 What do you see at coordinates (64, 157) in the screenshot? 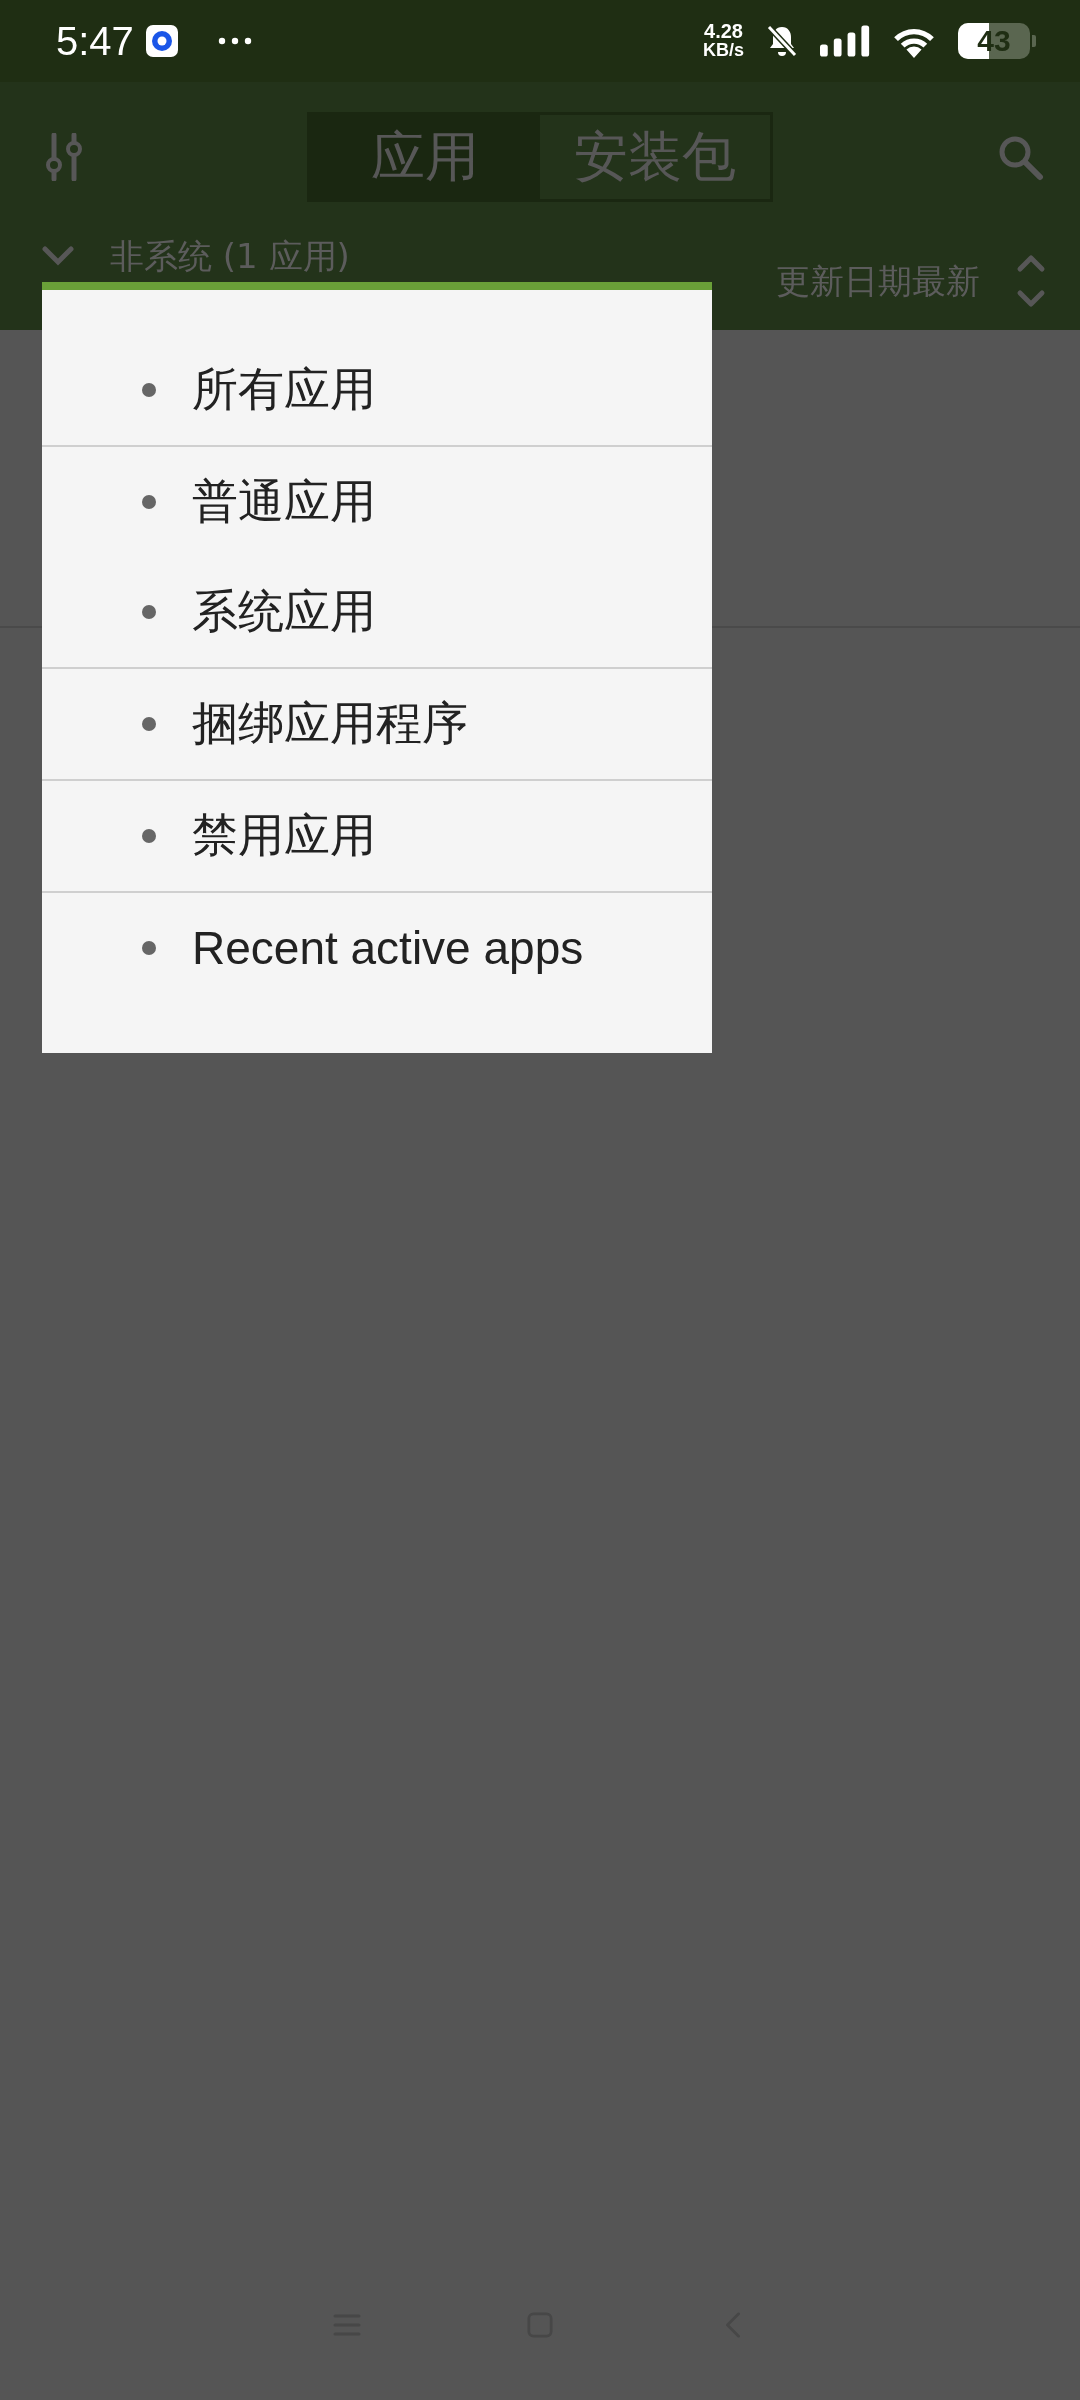
I see `filter-settings-icon` at bounding box center [64, 157].